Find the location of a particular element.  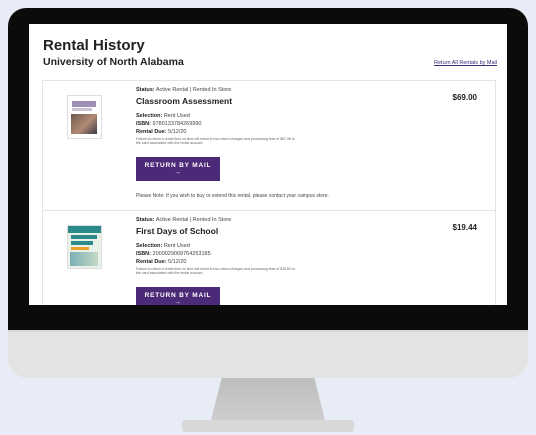

cover-top-band is located at coordinates (84, 229).